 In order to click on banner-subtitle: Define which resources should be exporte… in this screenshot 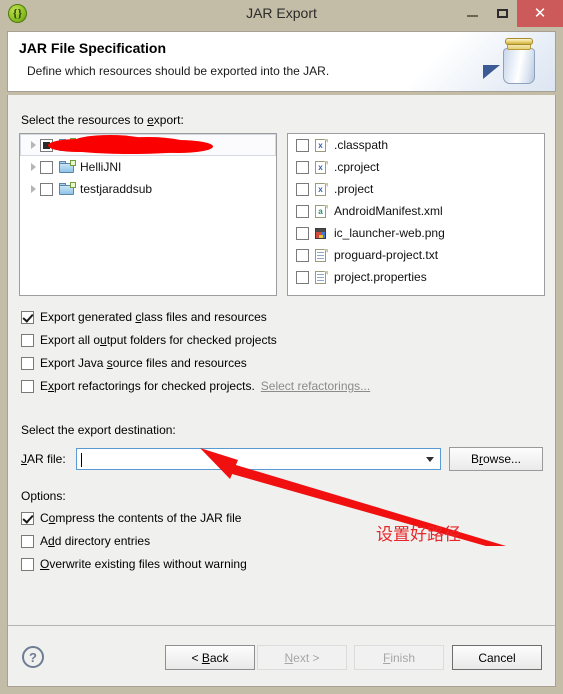, I will do `click(178, 71)`.